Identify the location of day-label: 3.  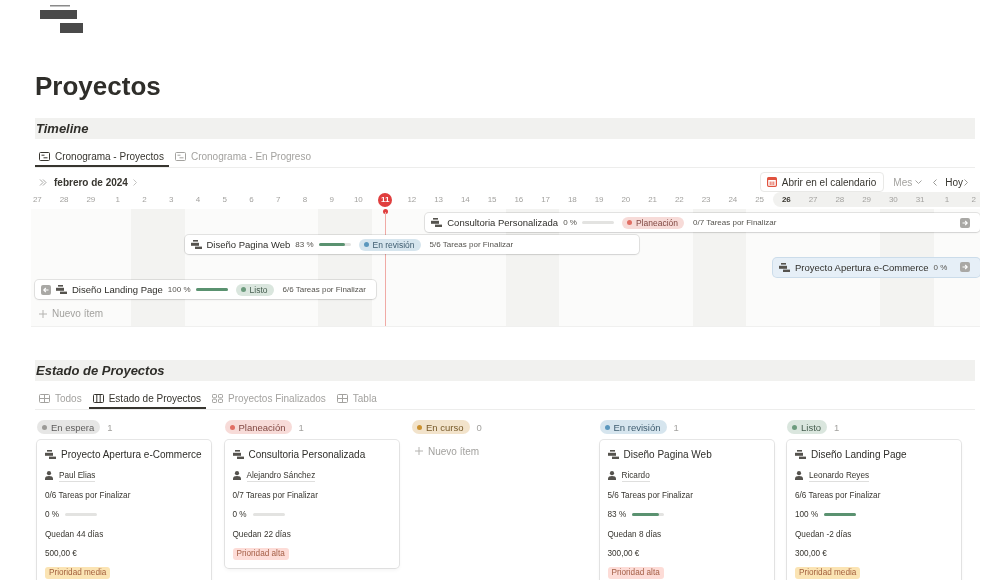
(171, 199).